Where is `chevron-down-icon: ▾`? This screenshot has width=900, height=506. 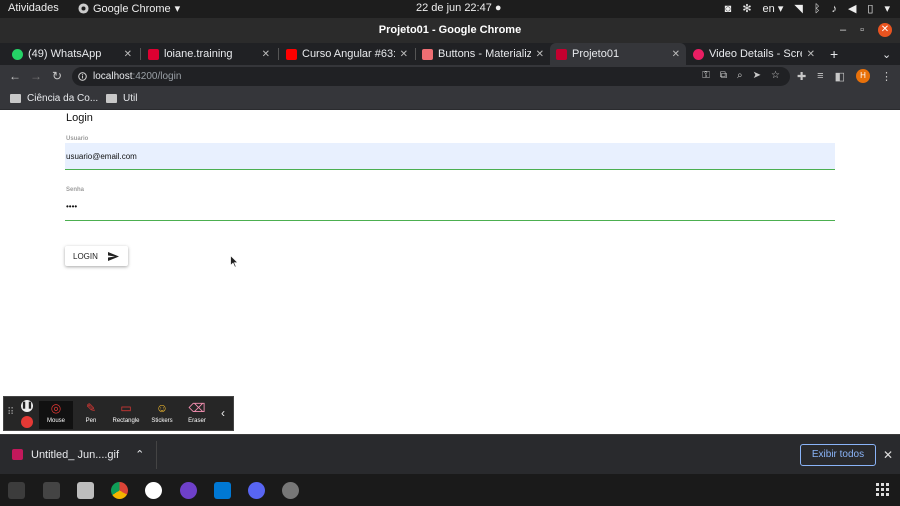
chevron-down-icon: ▾ is located at coordinates (177, 9).